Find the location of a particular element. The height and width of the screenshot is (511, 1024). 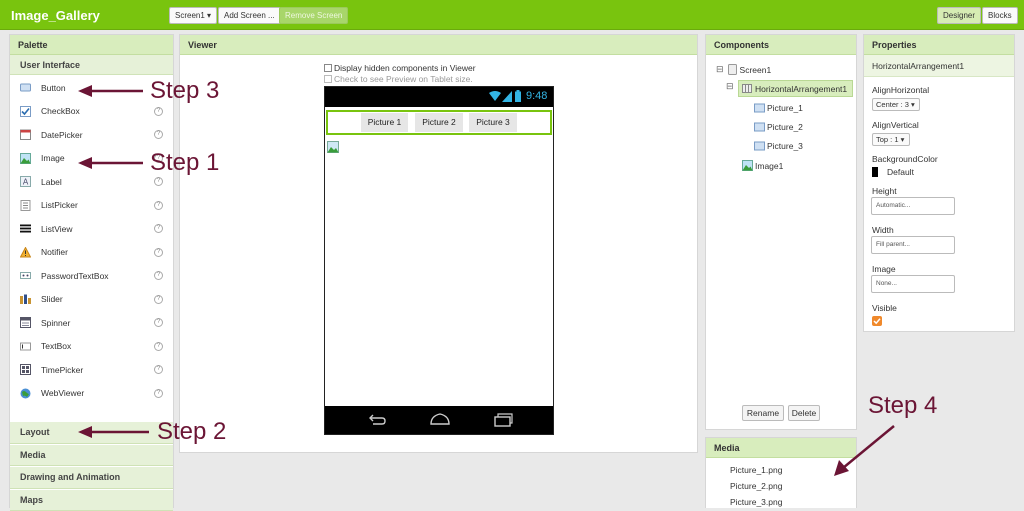

screen-icon is located at coordinates (732, 69).